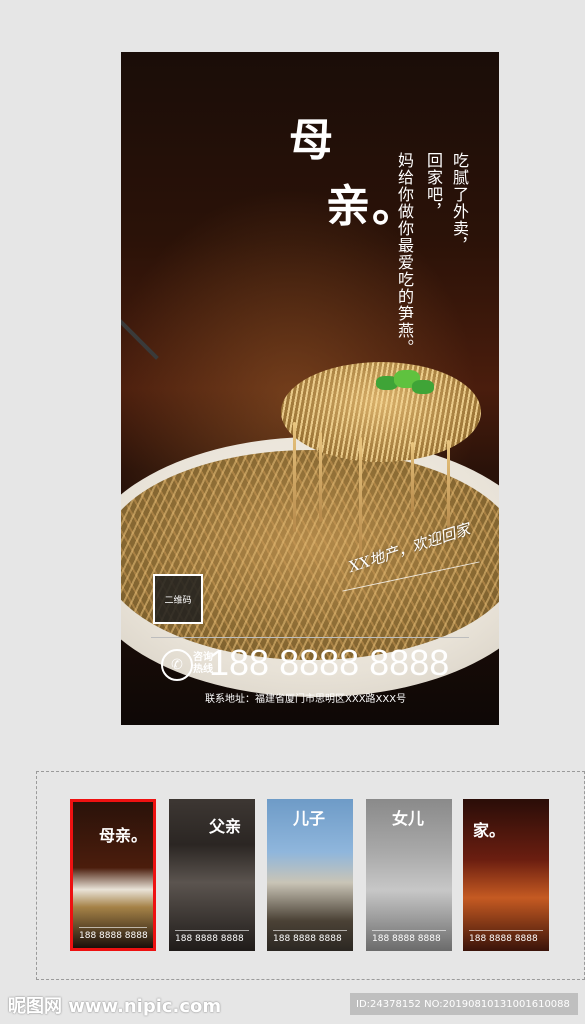  I want to click on thumbnail-mother: 母亲。 188 8888 8888, so click(113, 875).